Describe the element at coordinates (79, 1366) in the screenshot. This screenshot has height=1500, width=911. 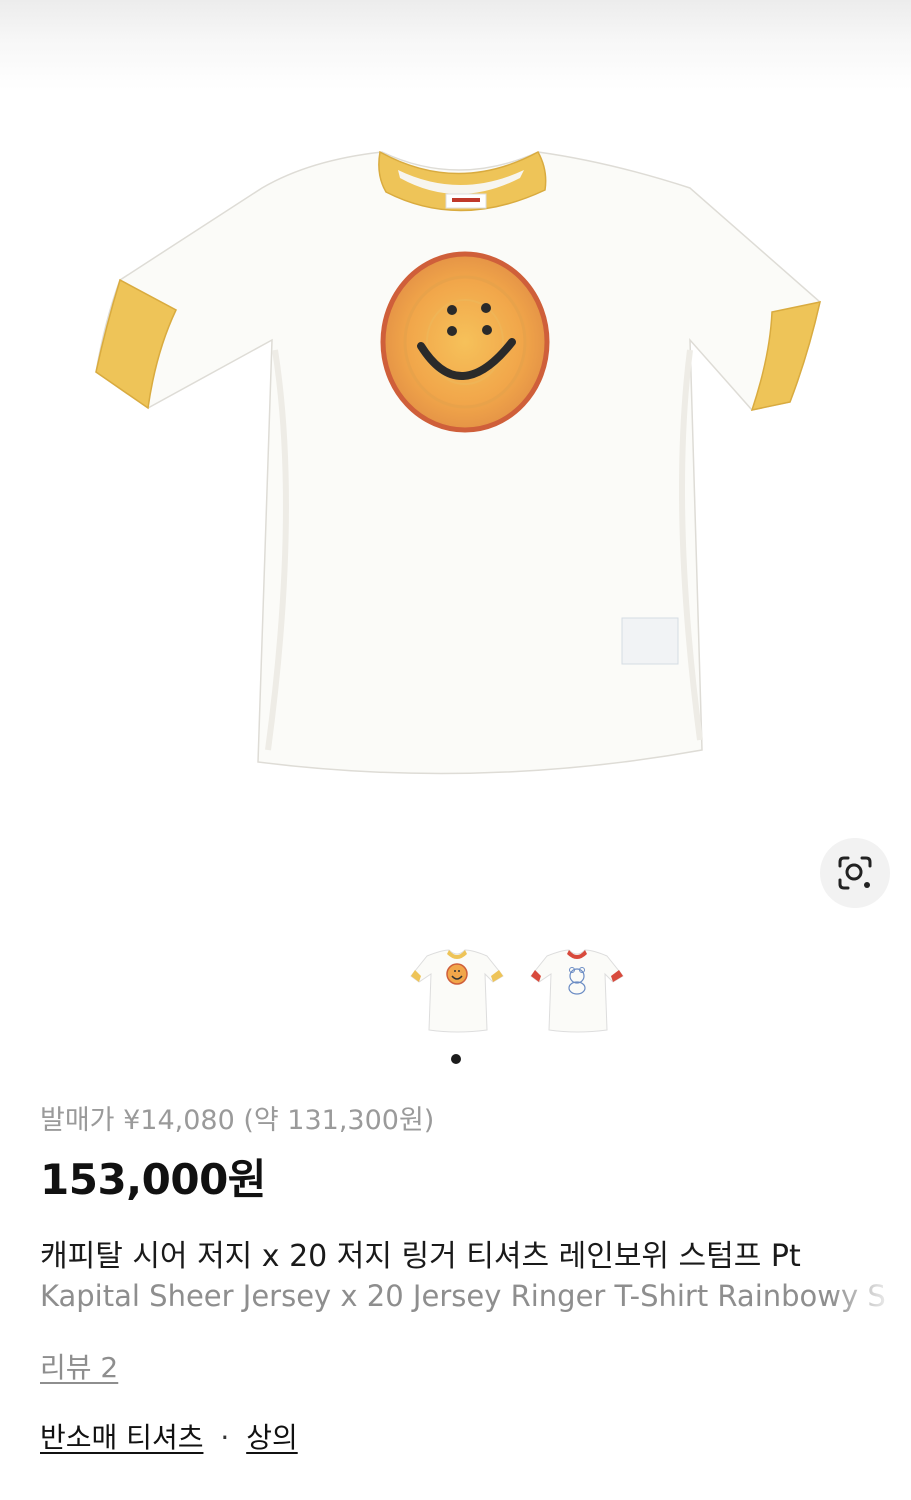
I see `review-link: 리뷰 2` at that location.